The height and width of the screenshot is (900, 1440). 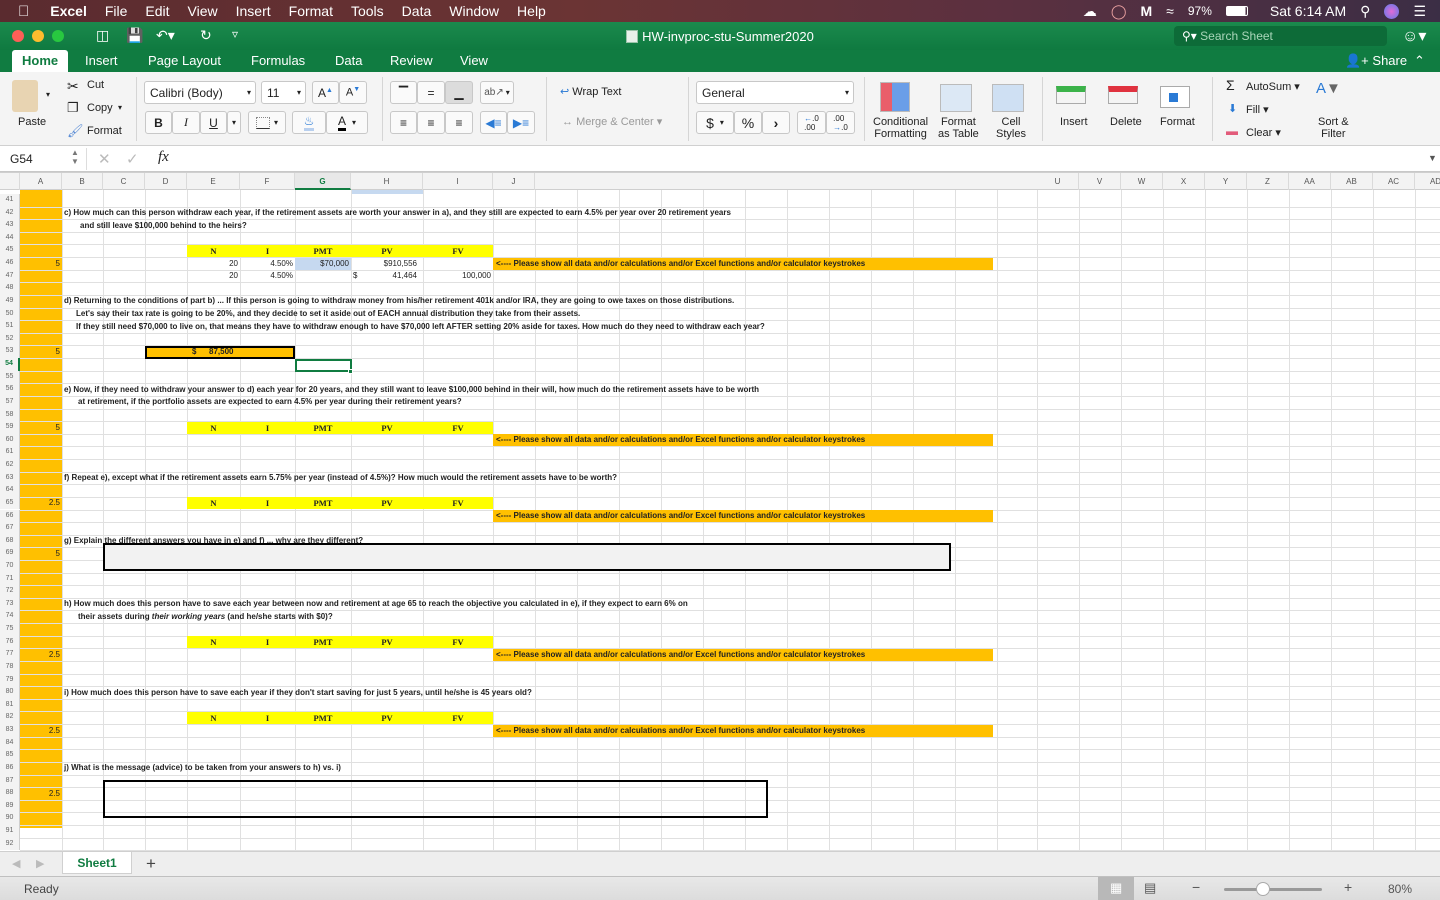 What do you see at coordinates (403, 122) in the screenshot?
I see `align-left-button: ≡` at bounding box center [403, 122].